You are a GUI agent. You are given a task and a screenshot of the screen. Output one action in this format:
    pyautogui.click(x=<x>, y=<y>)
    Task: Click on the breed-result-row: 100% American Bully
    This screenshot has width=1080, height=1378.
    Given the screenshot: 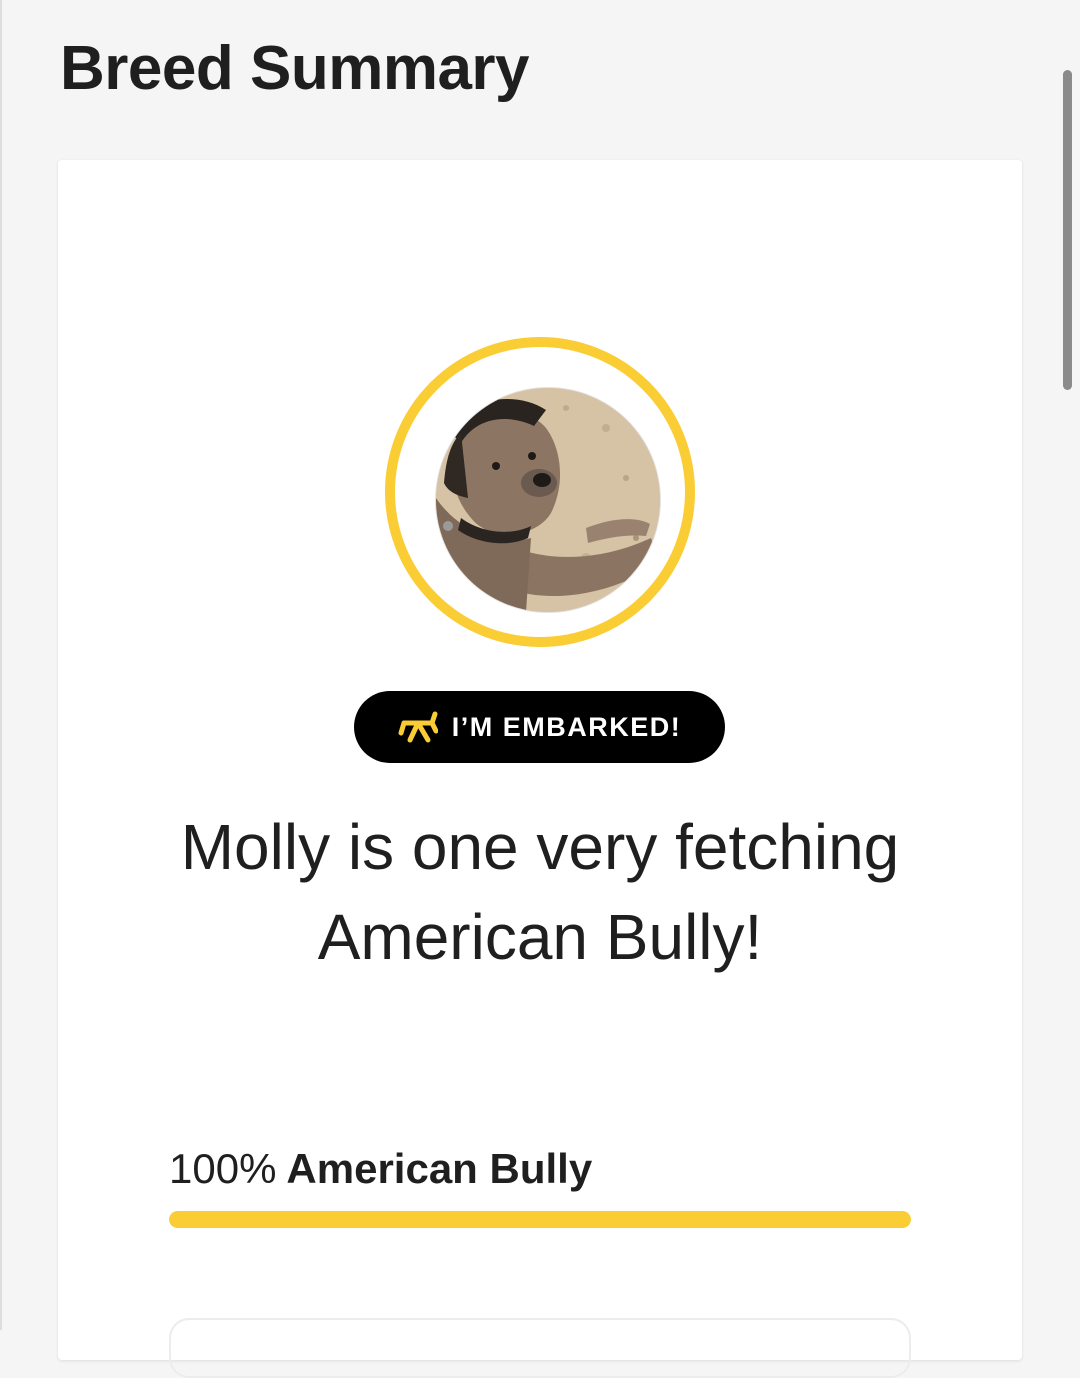 What is the action you would take?
    pyautogui.click(x=380, y=1169)
    